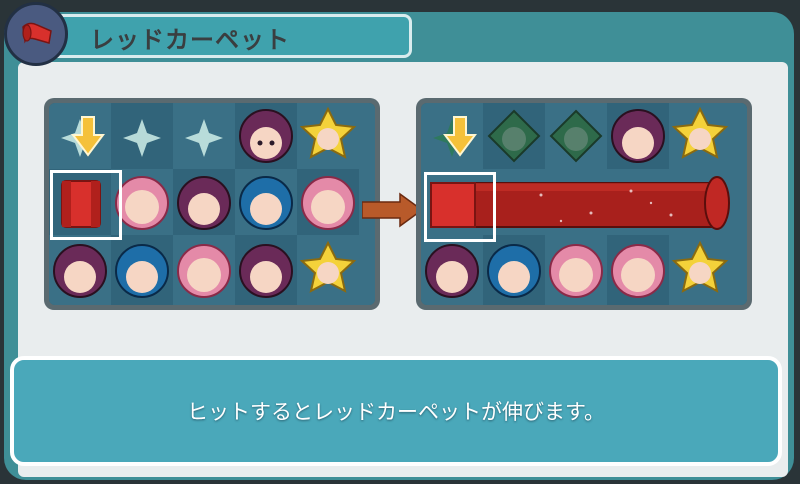 Image resolution: width=800 pixels, height=484 pixels. Describe the element at coordinates (36, 34) in the screenshot. I see `red-carpet-icon` at that location.